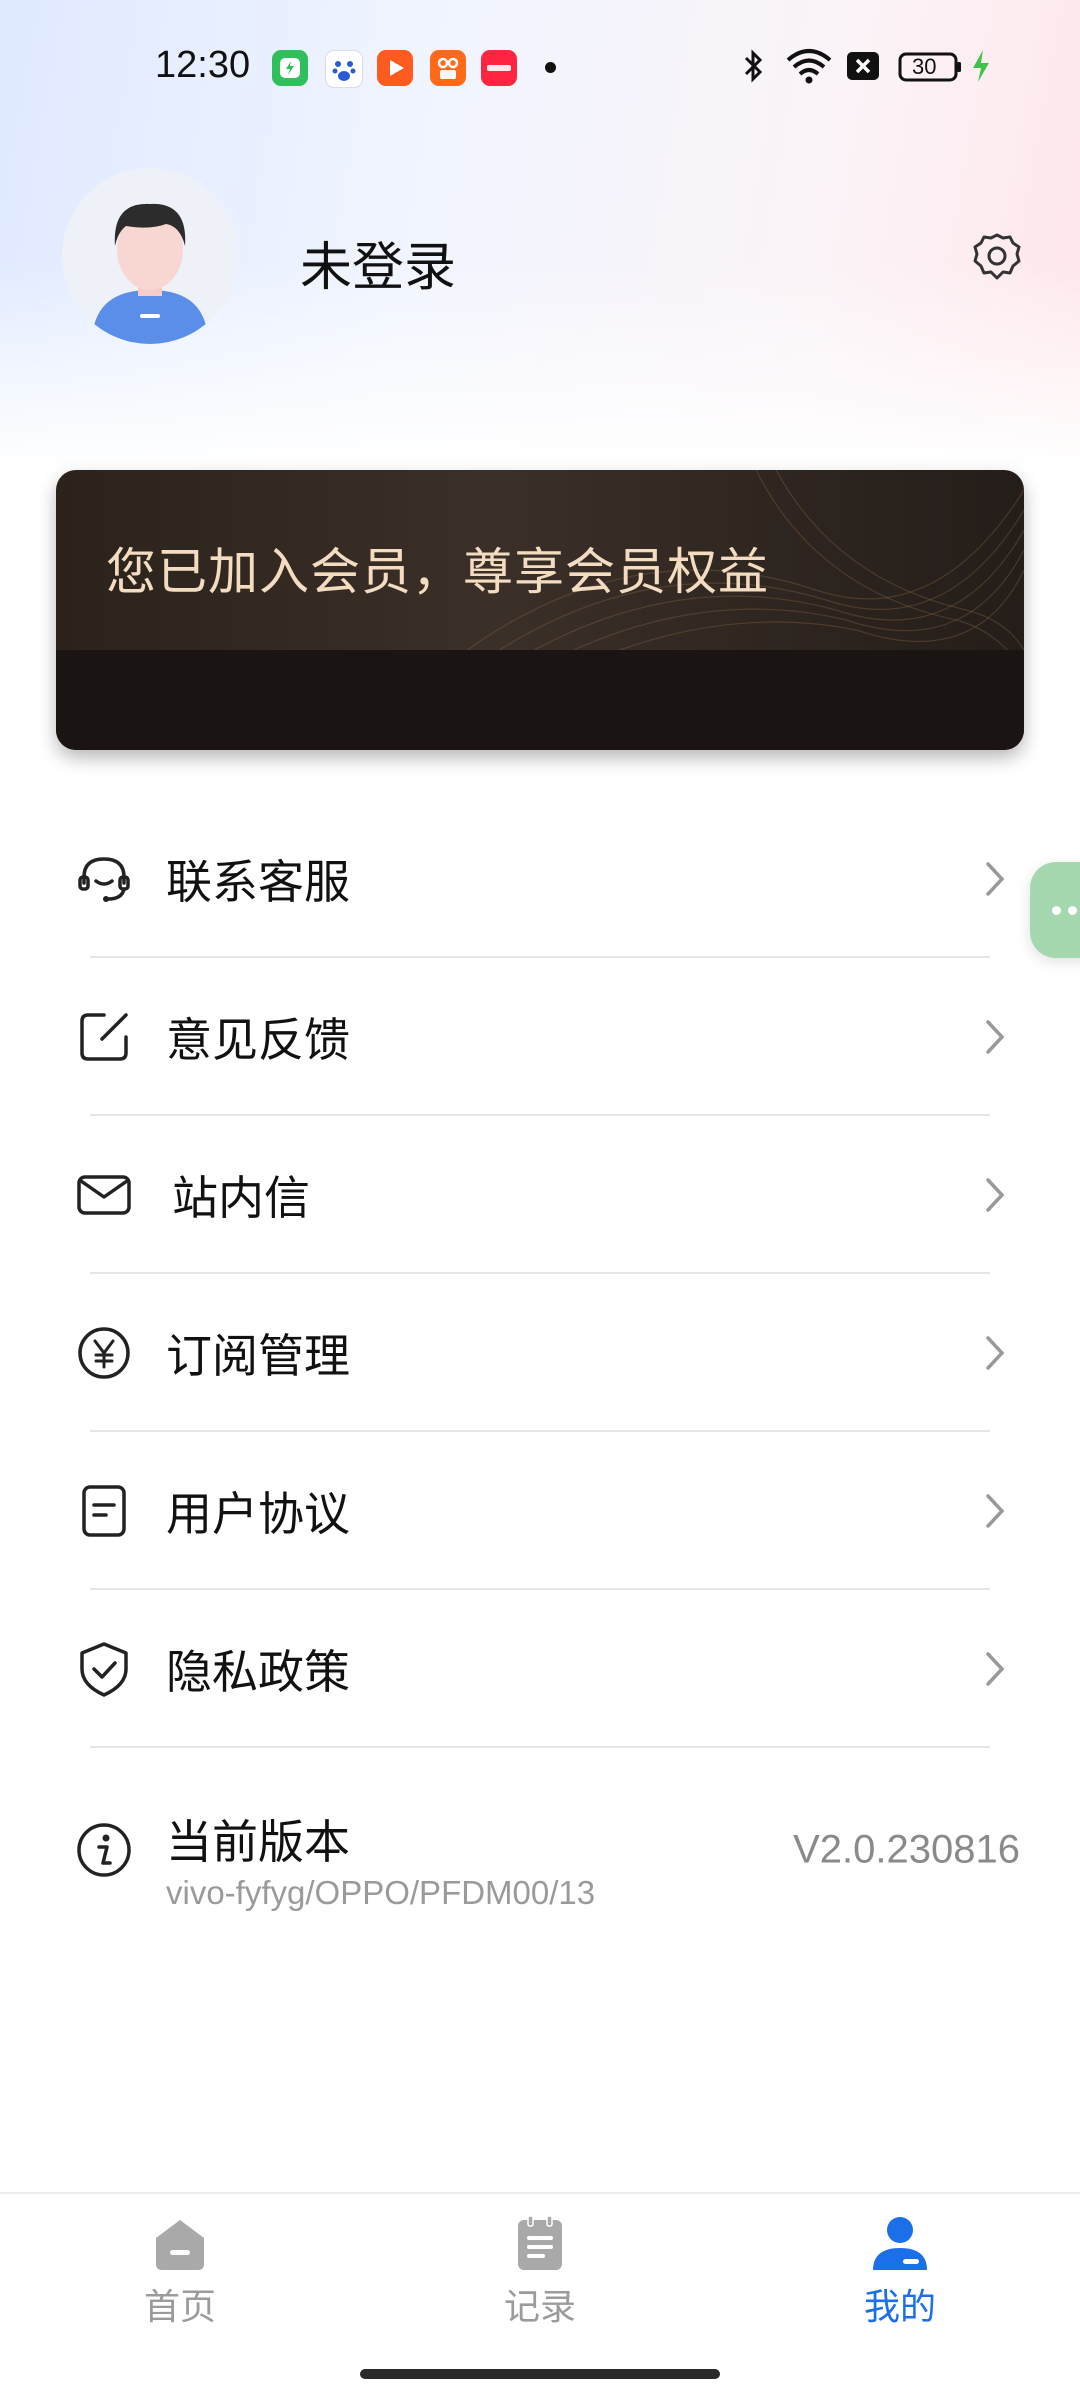 Image resolution: width=1080 pixels, height=2402 pixels. What do you see at coordinates (104, 1669) in the screenshot?
I see `shield-check-icon` at bounding box center [104, 1669].